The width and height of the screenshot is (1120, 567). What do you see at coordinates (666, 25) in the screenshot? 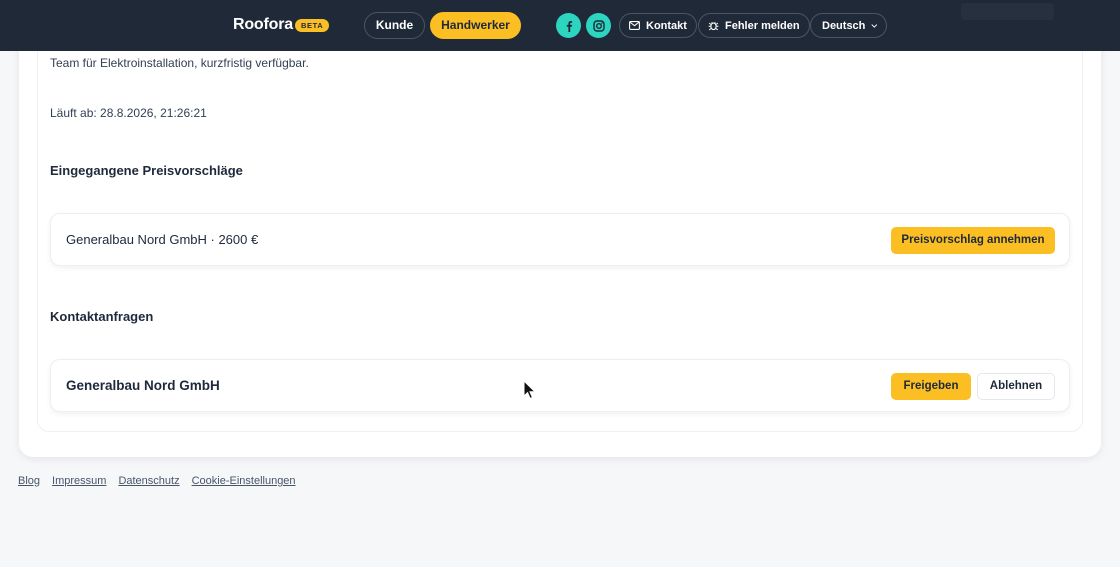
I see `contact-label: Kontakt` at bounding box center [666, 25].